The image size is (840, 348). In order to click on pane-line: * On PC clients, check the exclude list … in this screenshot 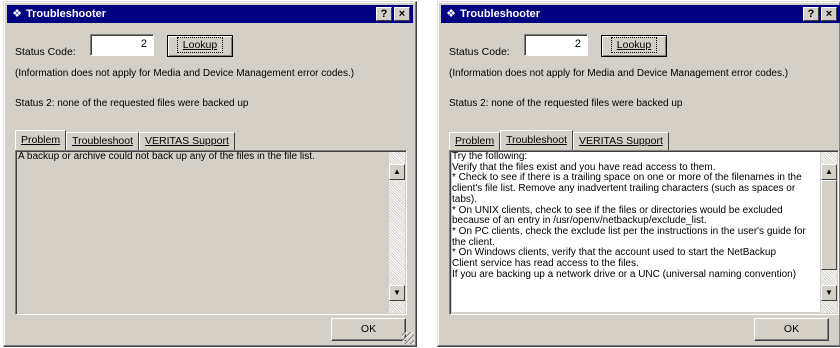, I will do `click(629, 231)`.